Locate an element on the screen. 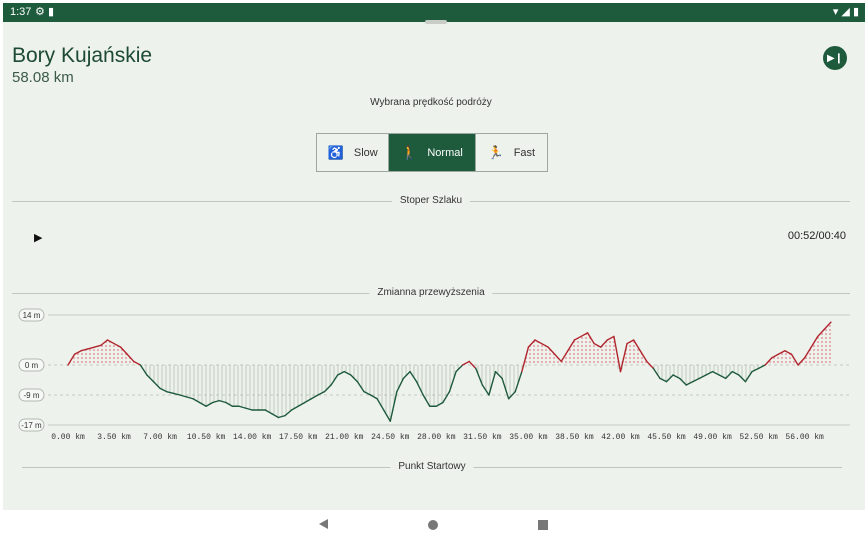  home-icon is located at coordinates (433, 525).